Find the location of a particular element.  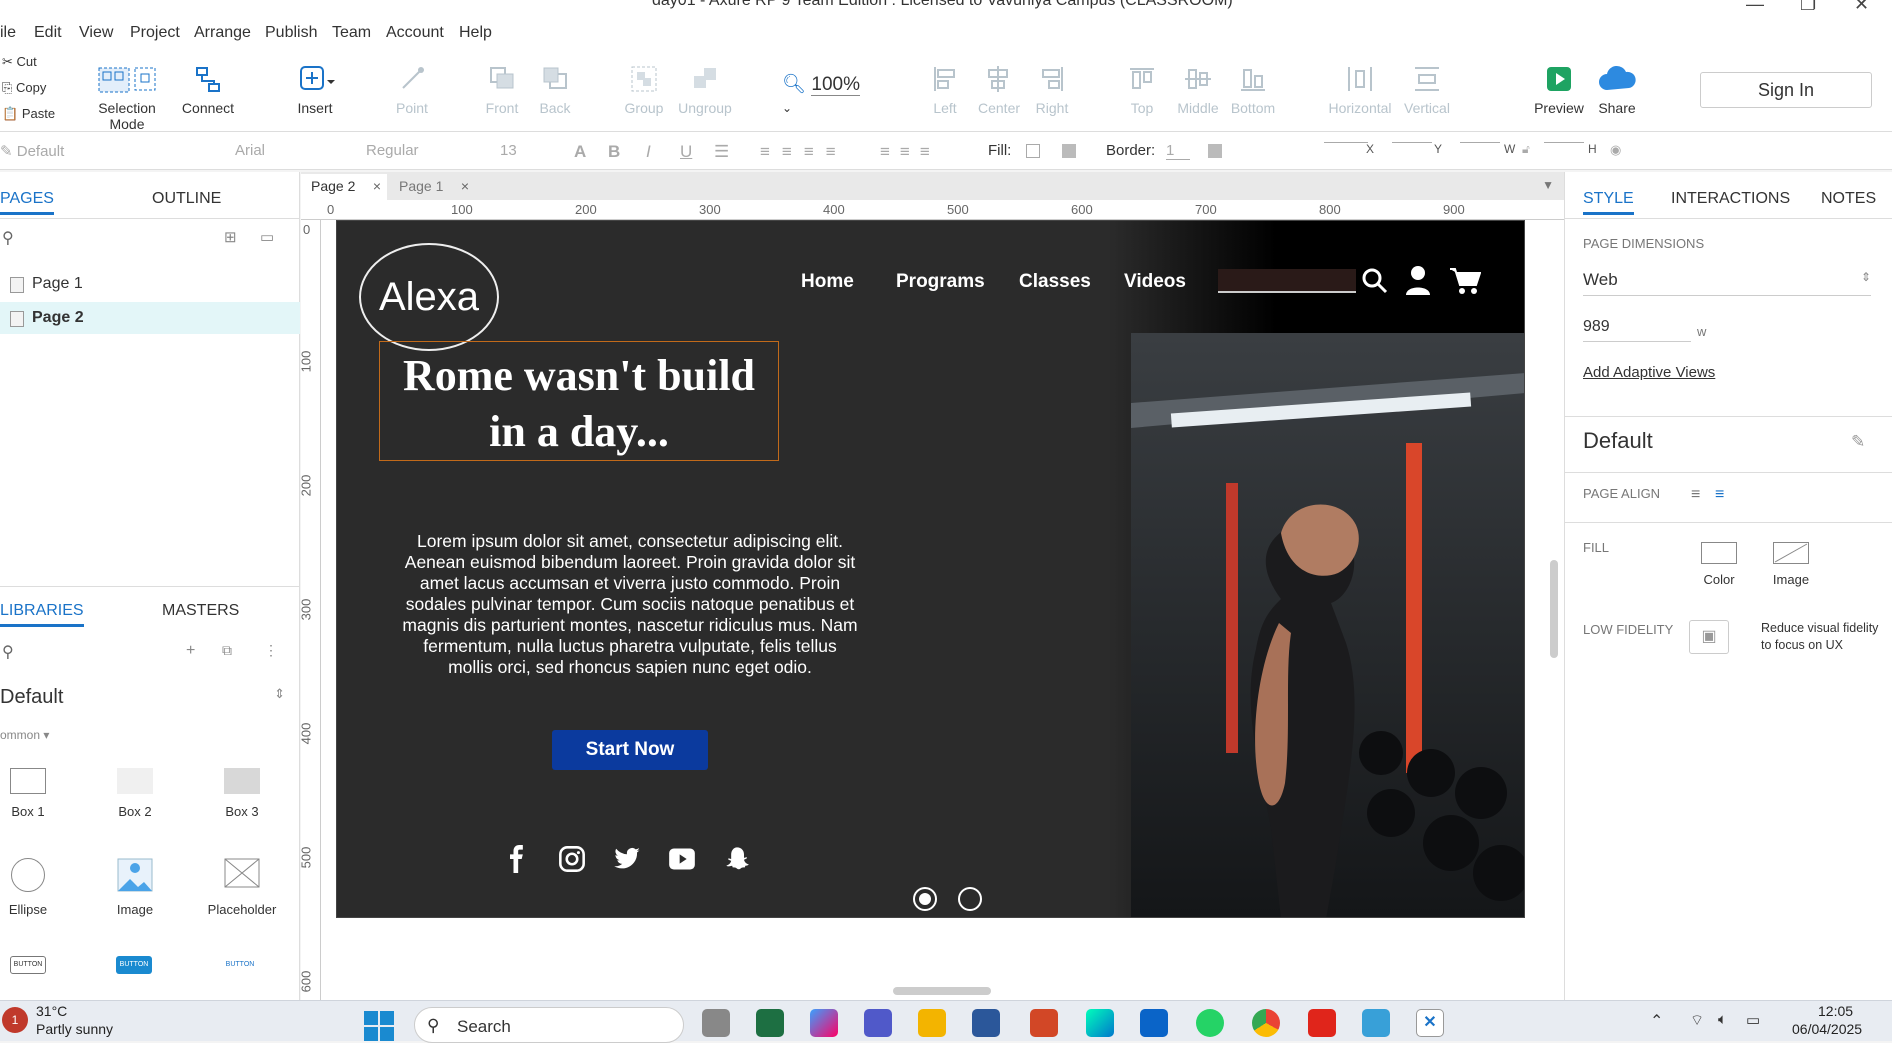

fill-image-swatch is located at coordinates (1069, 151).